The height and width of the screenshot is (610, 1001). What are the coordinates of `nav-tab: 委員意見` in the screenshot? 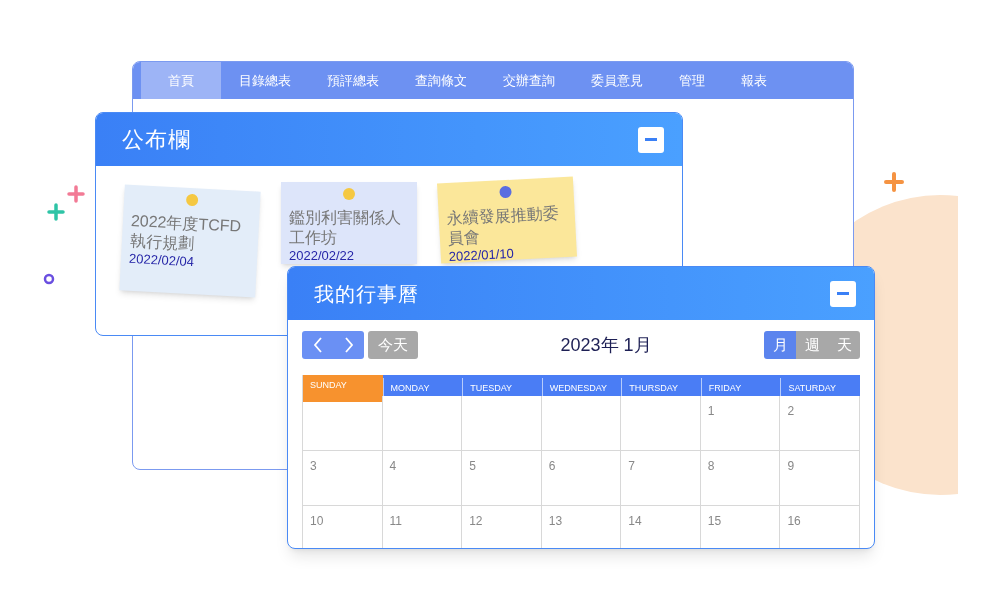 It's located at (617, 80).